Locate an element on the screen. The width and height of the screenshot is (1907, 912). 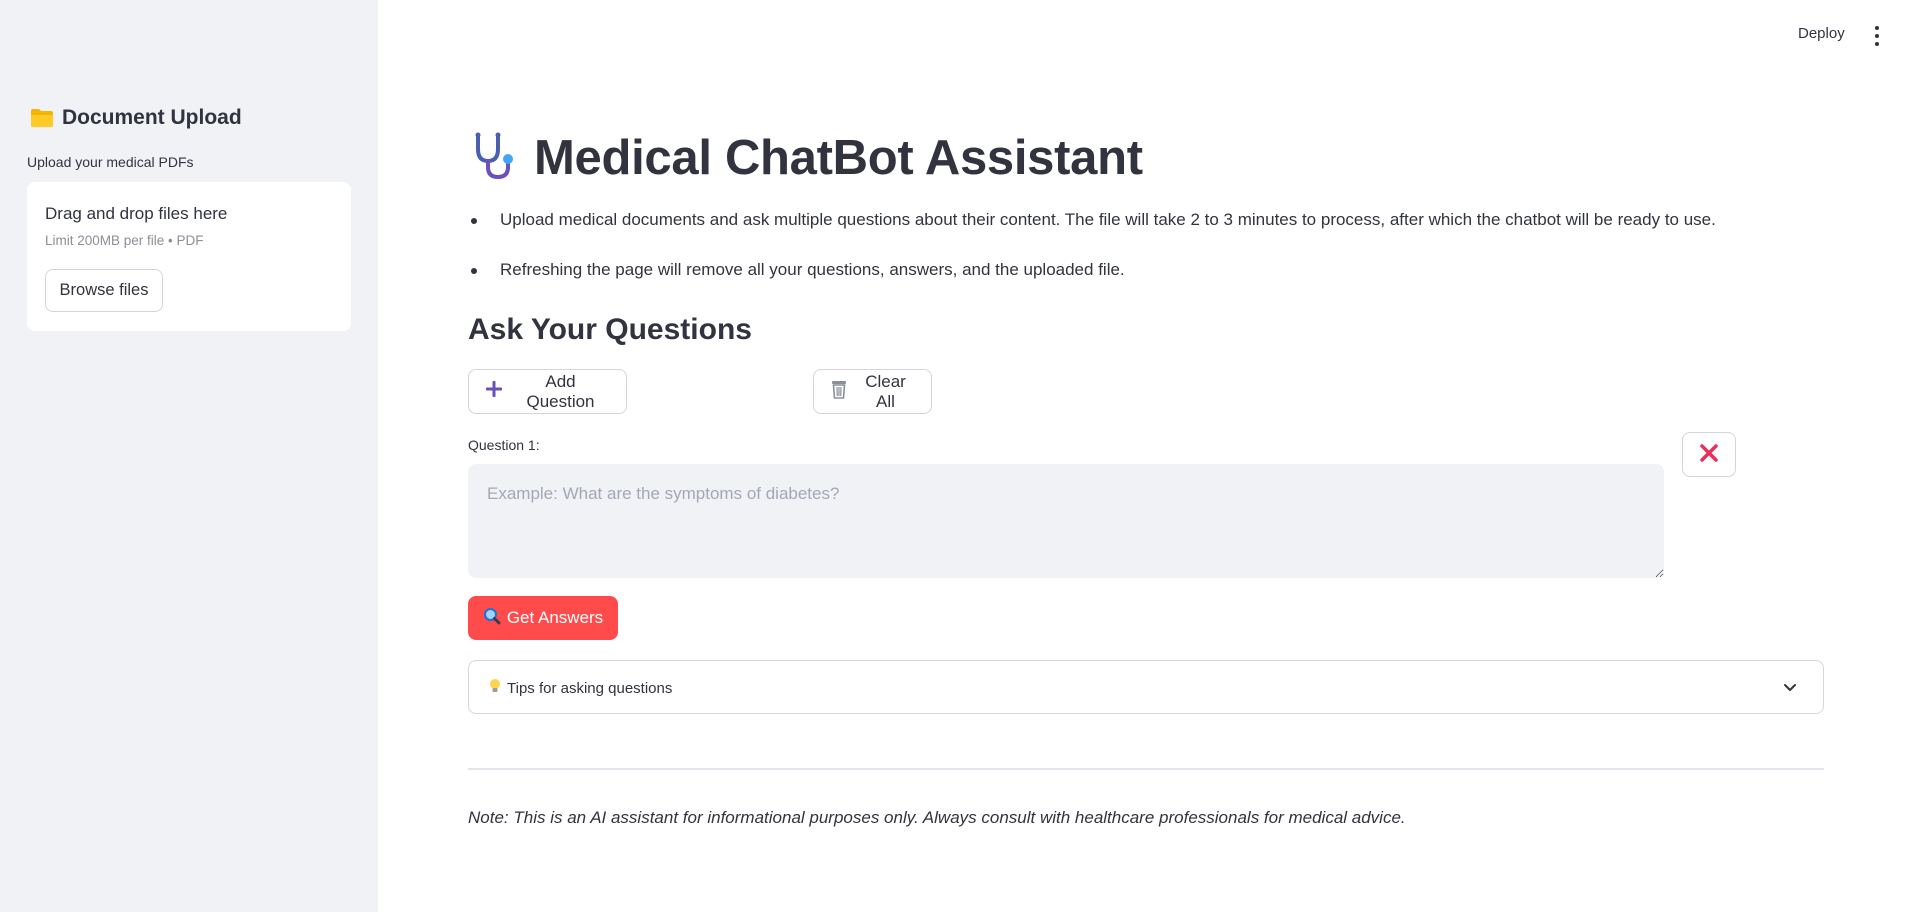
upload-label: Upload your medical PDFs is located at coordinates (110, 162).